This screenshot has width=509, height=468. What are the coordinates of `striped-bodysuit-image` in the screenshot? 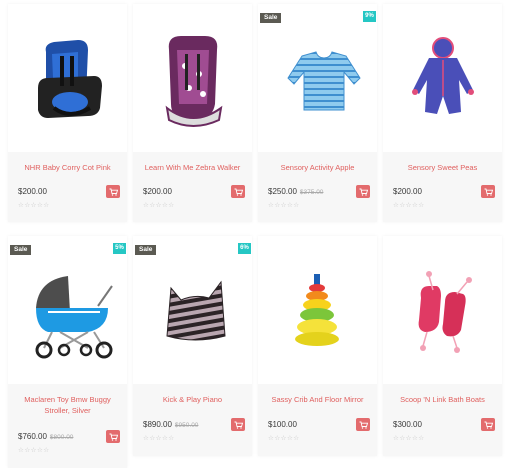 It's located at (324, 81).